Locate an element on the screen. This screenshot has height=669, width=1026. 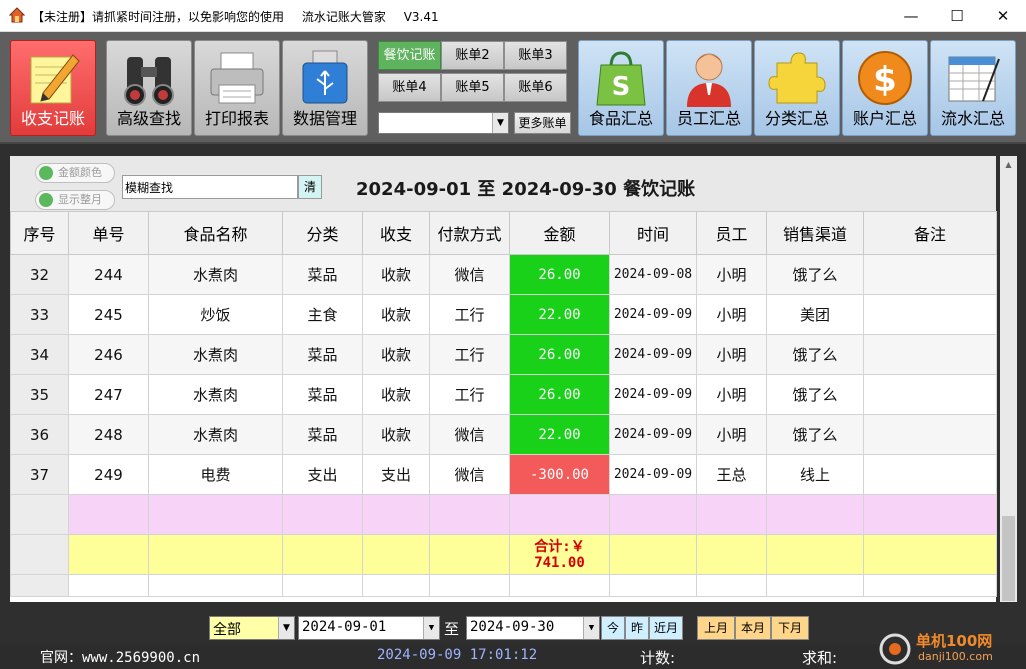
table-row: 32 244 水煮肉 菜品 收款 微信 26.00 2024-09-08 小明 饿了么 is located at coordinates (503, 274).